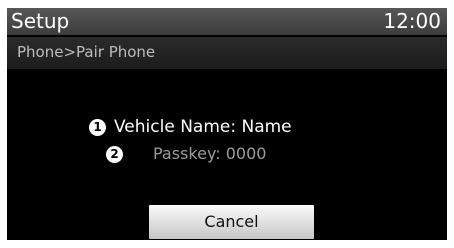 The image size is (454, 248). Describe the element at coordinates (412, 21) in the screenshot. I see `clock: 12:00` at that location.